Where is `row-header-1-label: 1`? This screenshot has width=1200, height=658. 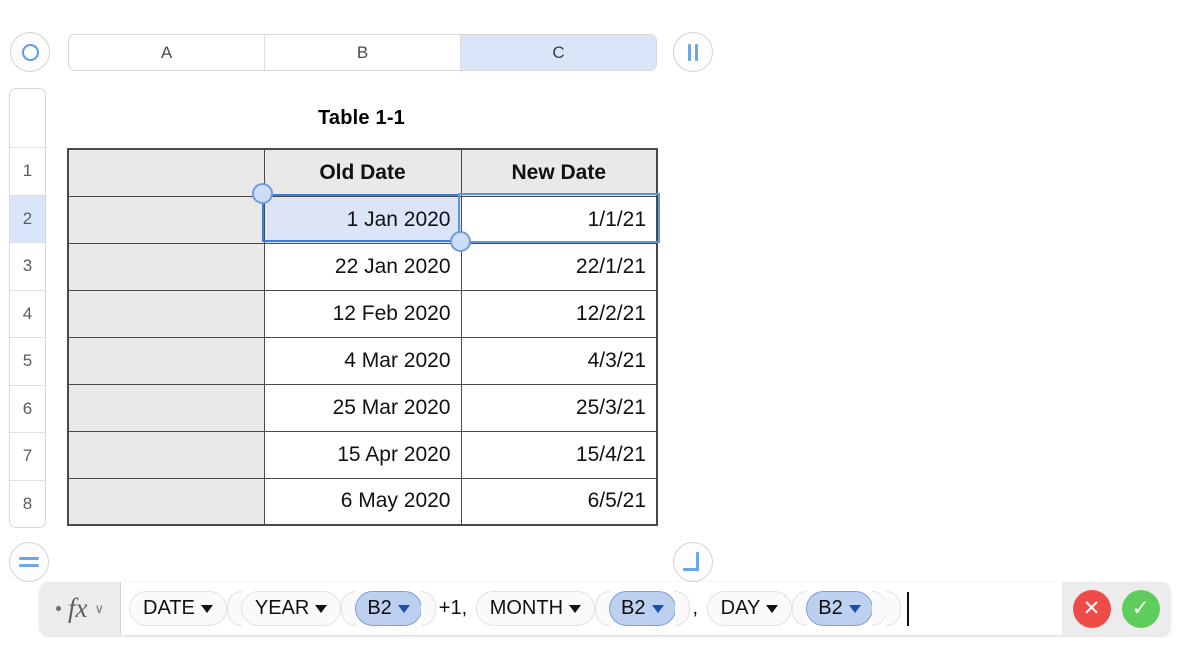
row-header-1-label: 1 is located at coordinates (27, 171).